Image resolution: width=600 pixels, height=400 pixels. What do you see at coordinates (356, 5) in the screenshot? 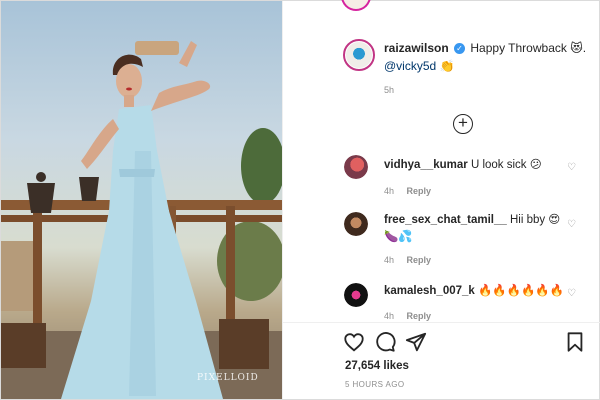
I see `header-avatar` at bounding box center [356, 5].